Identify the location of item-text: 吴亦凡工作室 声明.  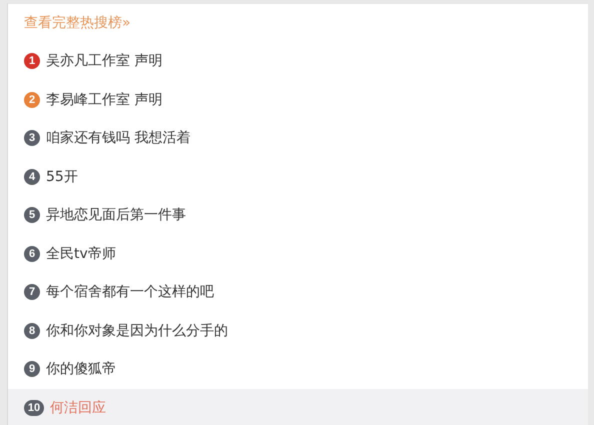
(104, 61).